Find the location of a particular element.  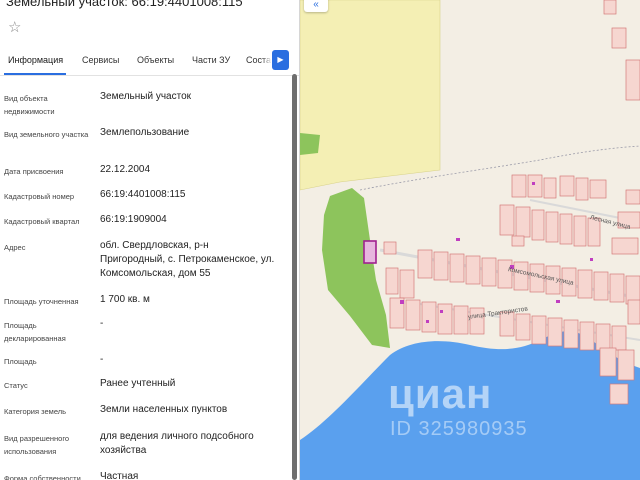

row-label: Площадь уточненная is located at coordinates (41, 301).